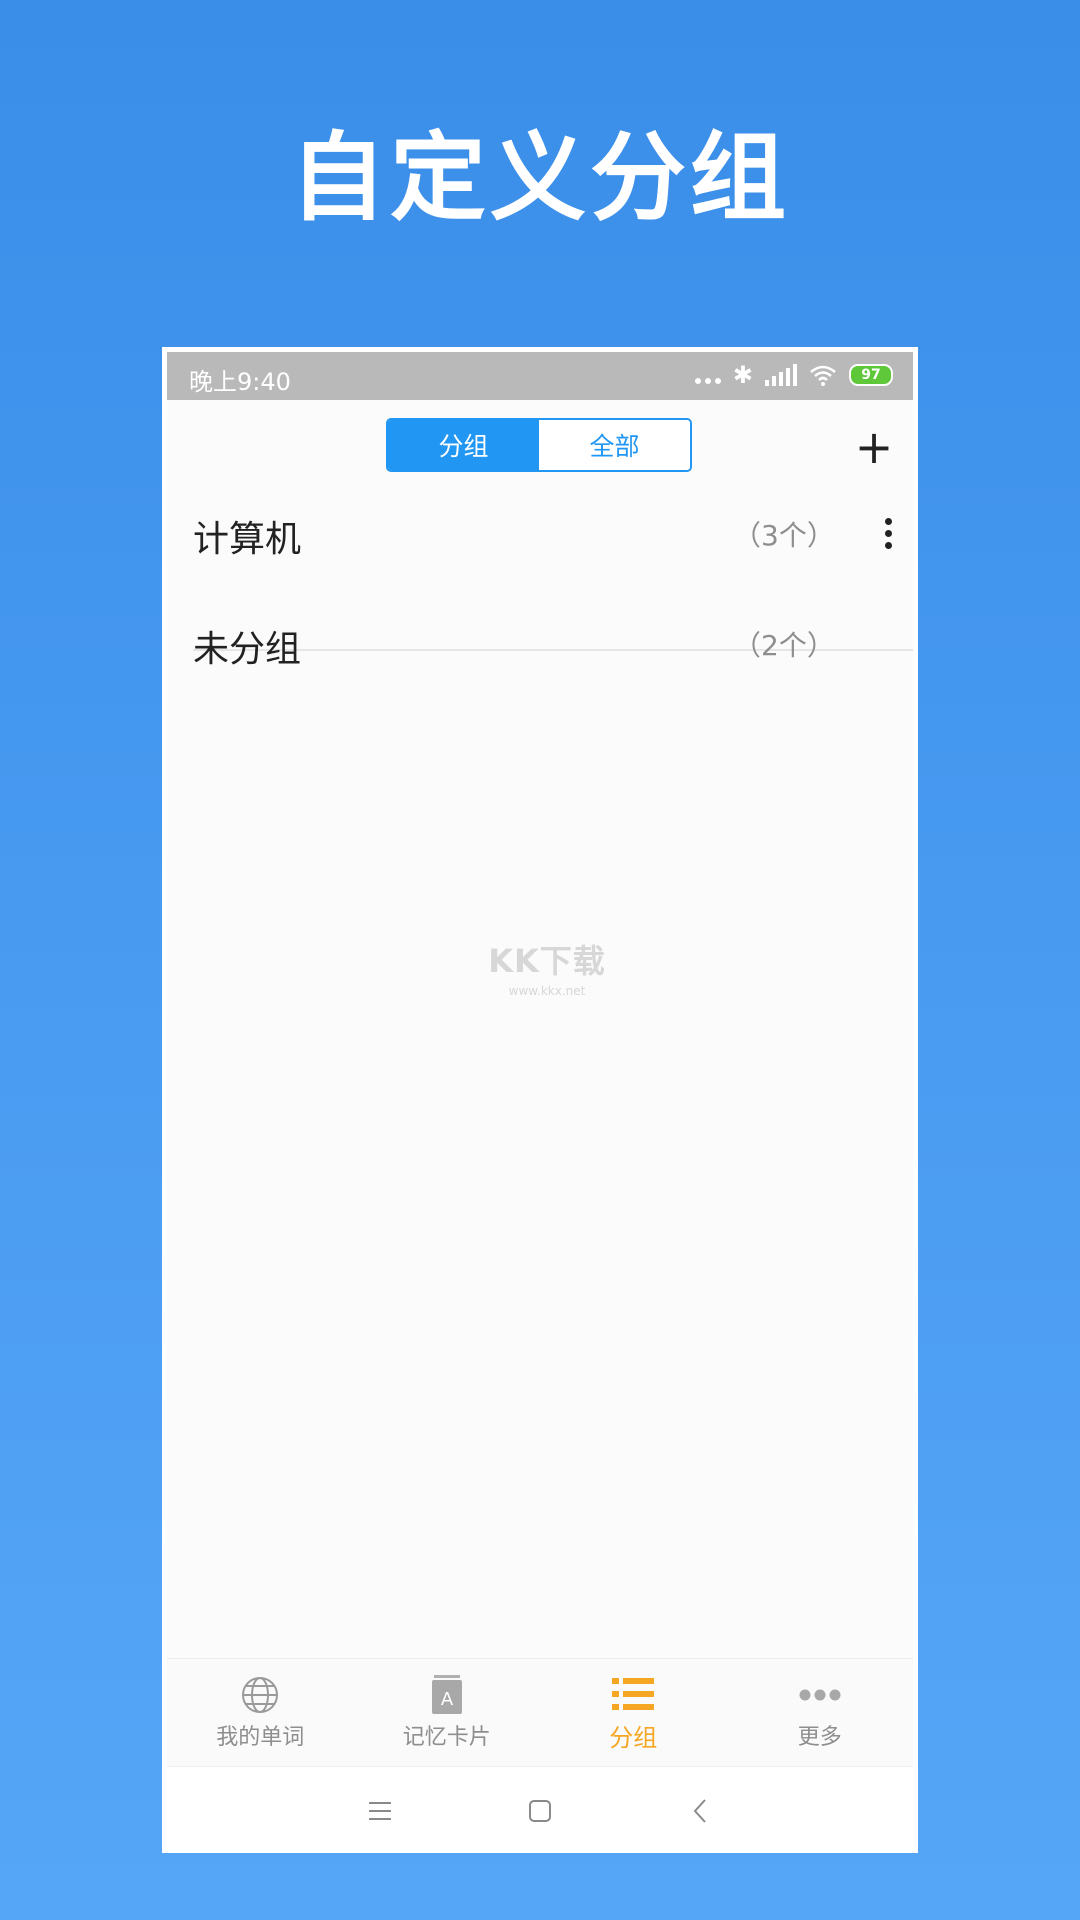 The width and height of the screenshot is (1080, 1920). I want to click on watermark-url: www.kkx.net, so click(547, 991).